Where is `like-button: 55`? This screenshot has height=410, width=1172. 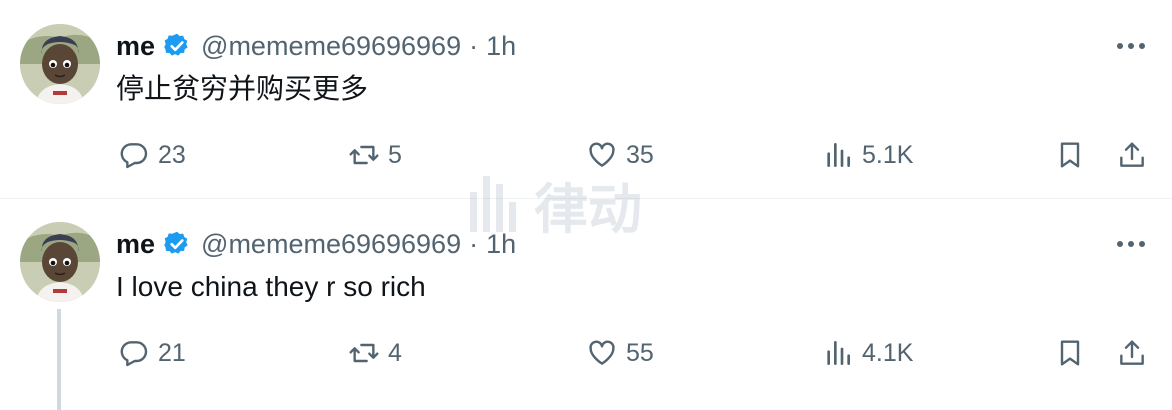
like-button: 55 is located at coordinates (620, 353).